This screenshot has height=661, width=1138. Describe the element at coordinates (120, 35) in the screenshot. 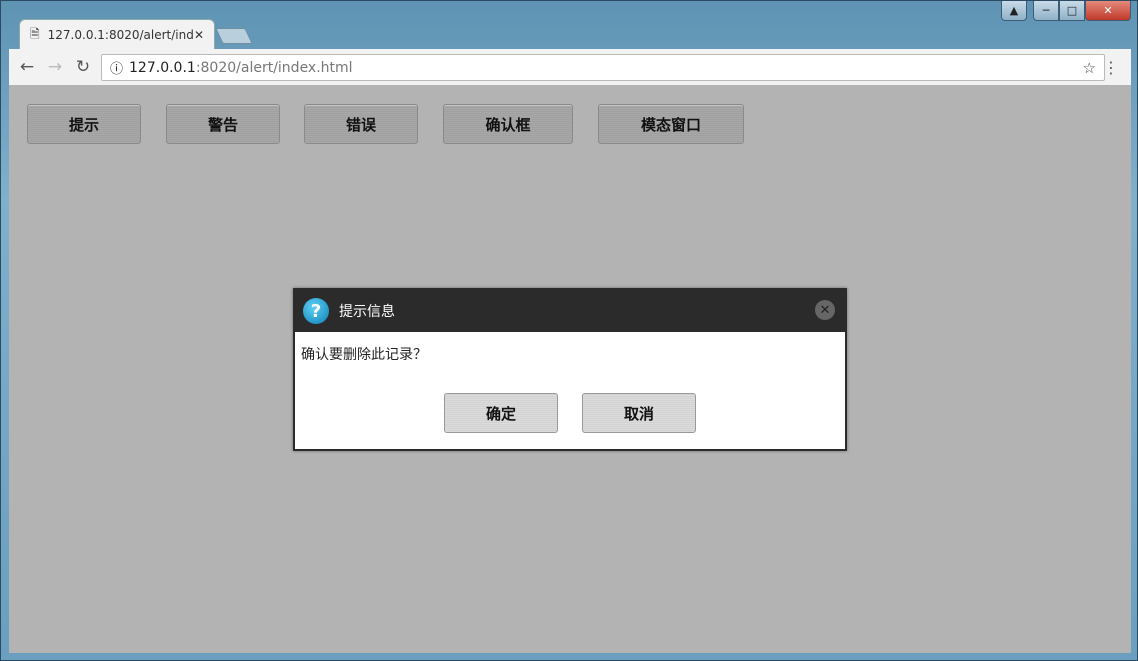

I see `tab-title: 127.0.0.1:8020/alert/index.html` at that location.